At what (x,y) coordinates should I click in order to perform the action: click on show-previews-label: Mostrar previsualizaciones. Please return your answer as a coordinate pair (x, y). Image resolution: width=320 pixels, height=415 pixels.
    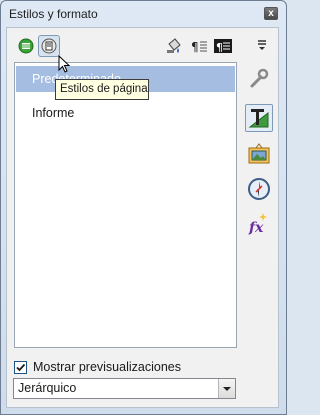
    Looking at the image, I should click on (107, 367).